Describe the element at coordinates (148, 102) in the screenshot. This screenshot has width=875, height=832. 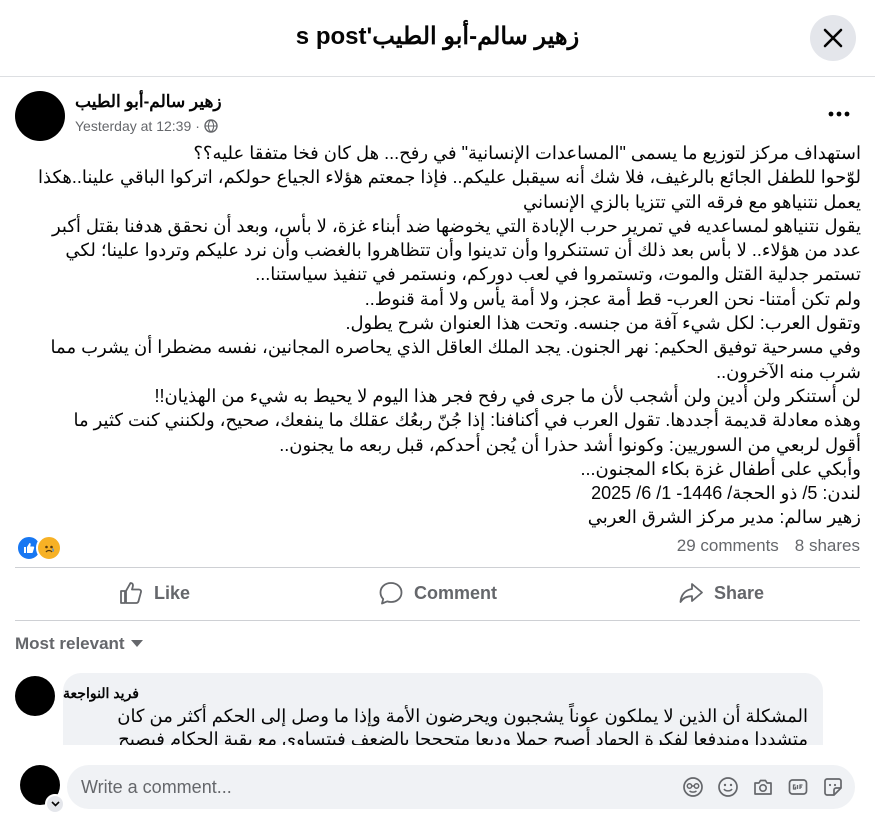
I see `author-name: زهير سالم-أبو الطيب` at that location.